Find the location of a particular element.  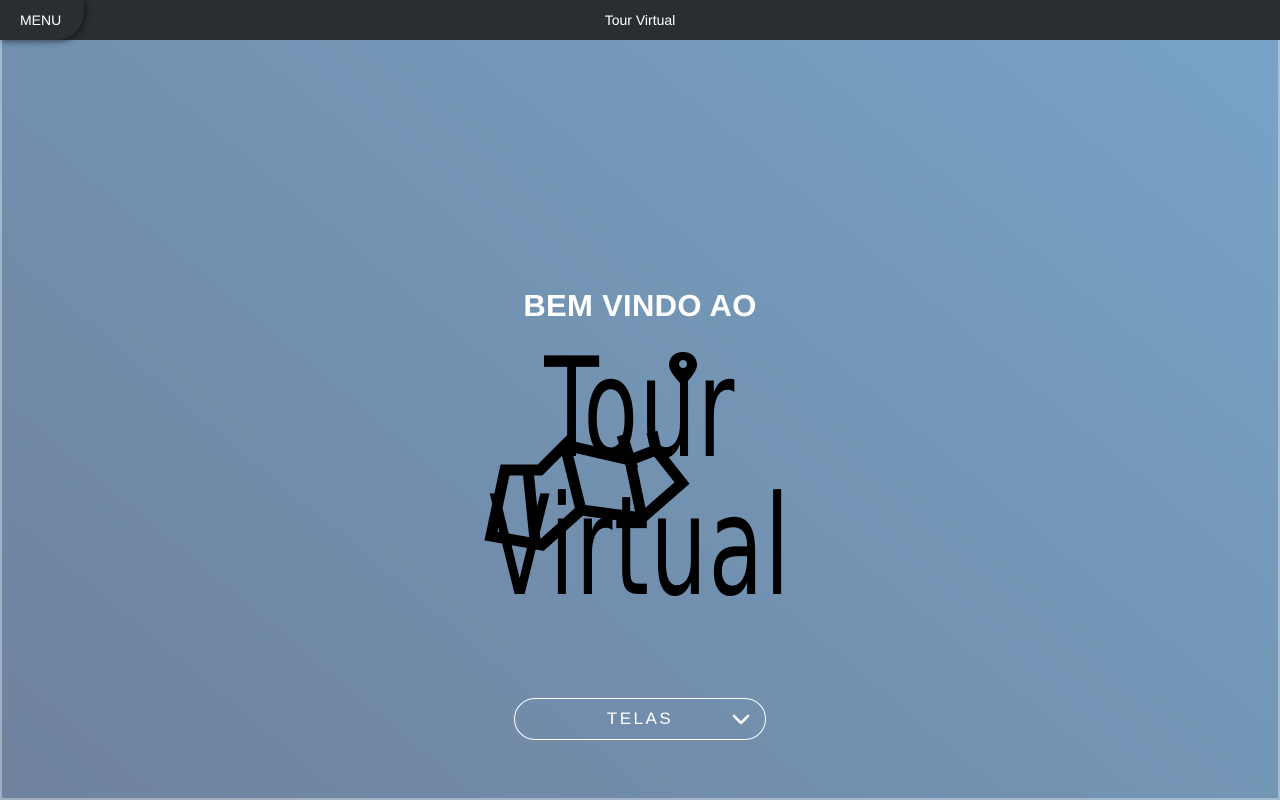

menu-label: MENU is located at coordinates (41, 20).